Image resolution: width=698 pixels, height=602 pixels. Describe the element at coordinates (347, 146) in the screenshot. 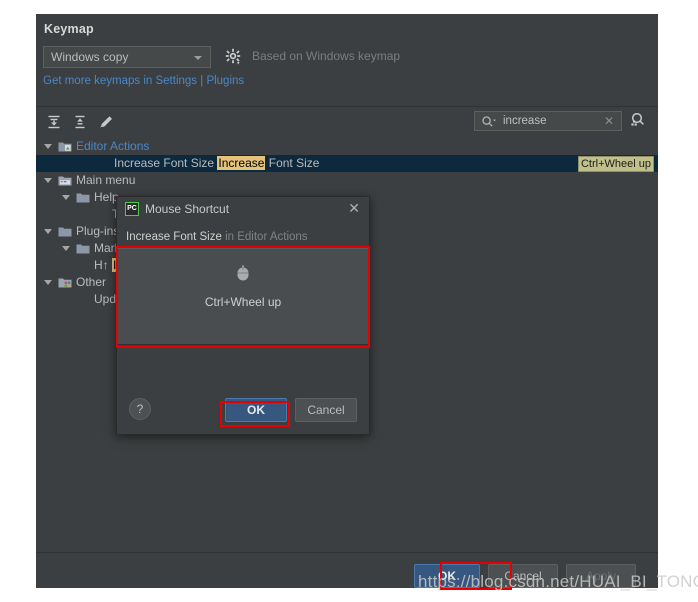

I see `tree-row: Editor Actions` at that location.